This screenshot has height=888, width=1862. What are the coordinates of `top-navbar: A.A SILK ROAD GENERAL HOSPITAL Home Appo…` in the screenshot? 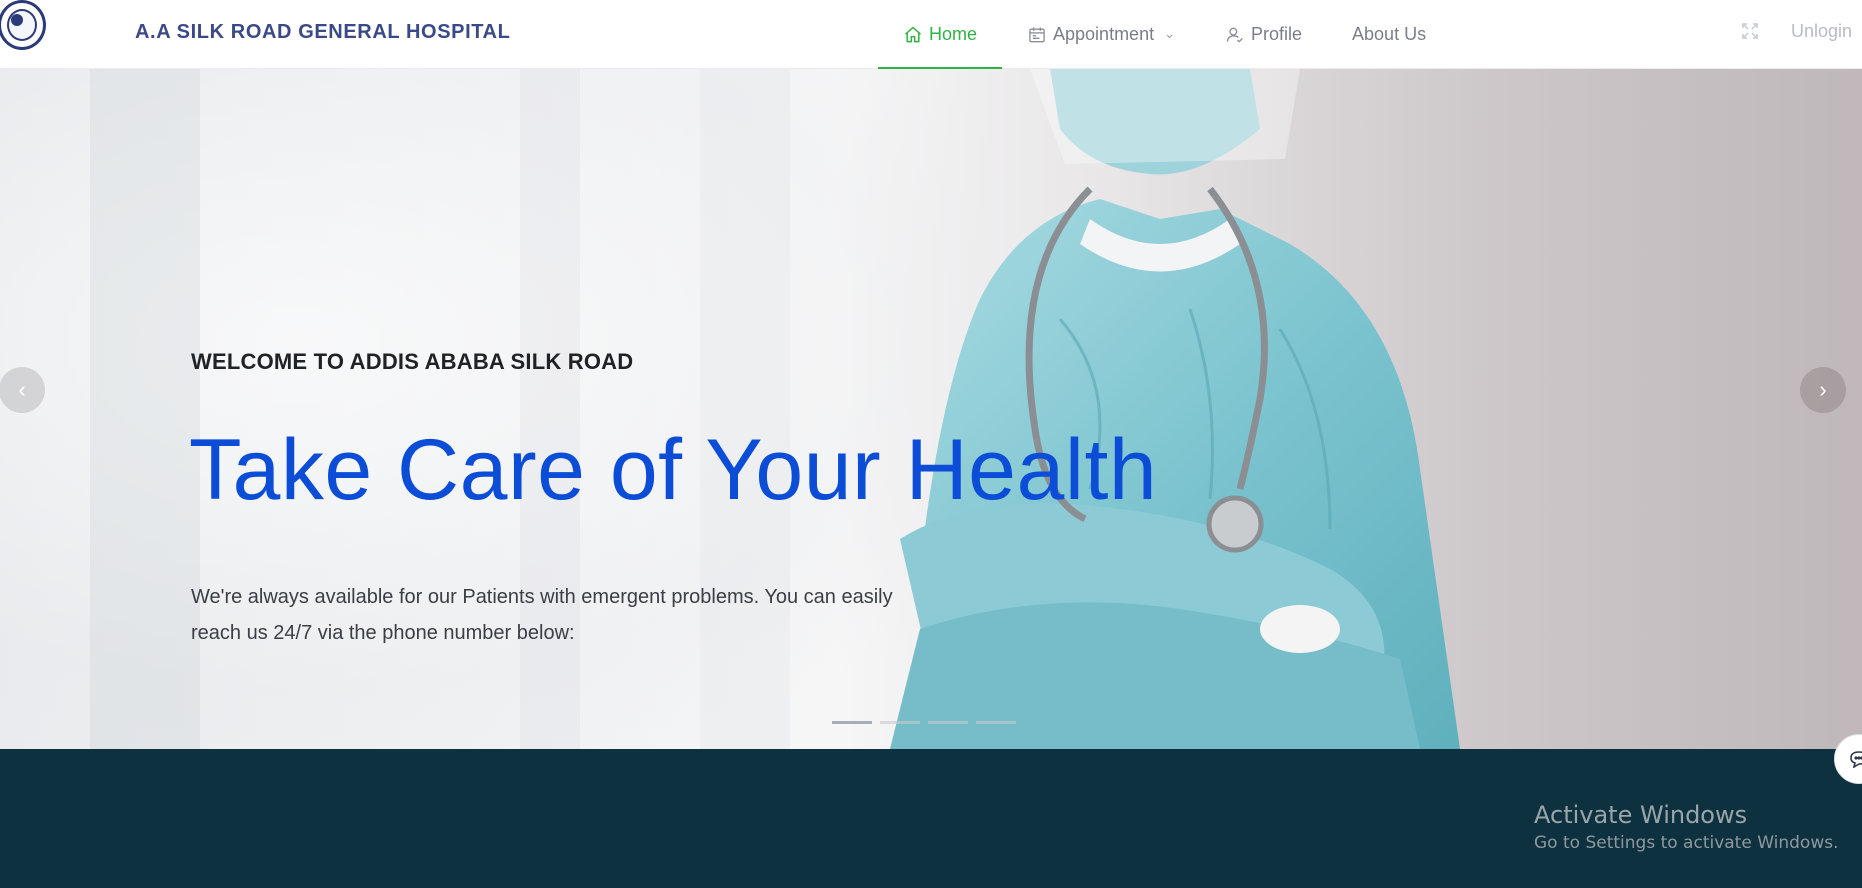 It's located at (931, 34).